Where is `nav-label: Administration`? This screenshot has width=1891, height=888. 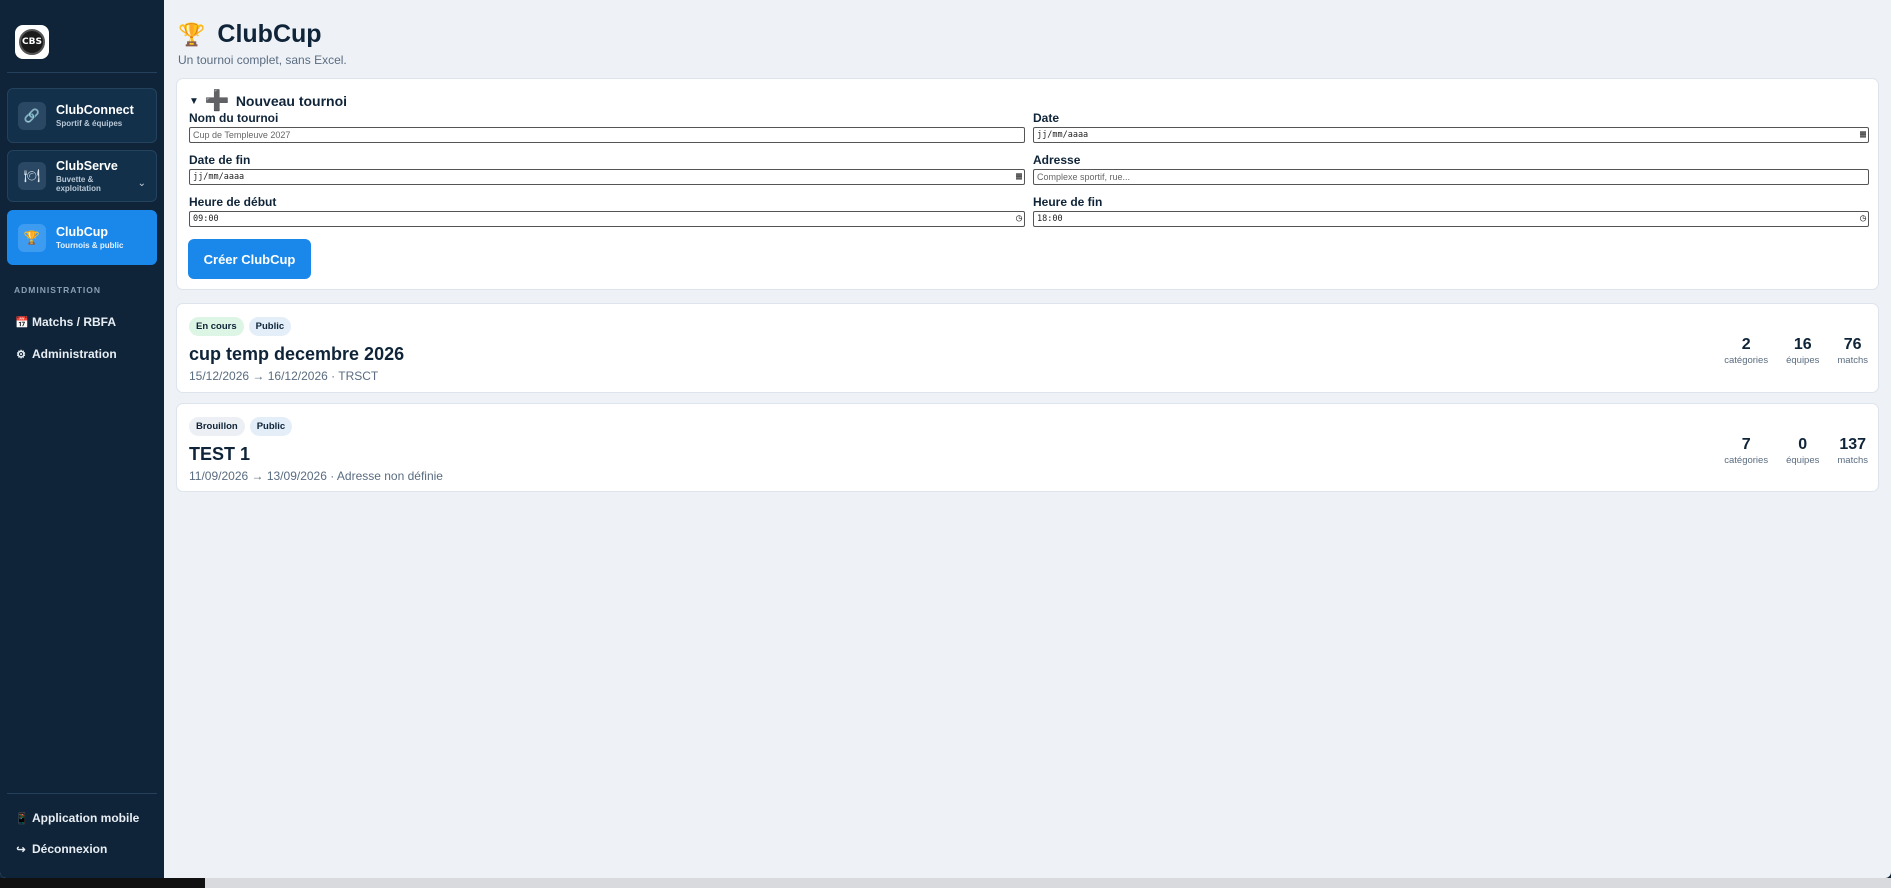 nav-label: Administration is located at coordinates (74, 354).